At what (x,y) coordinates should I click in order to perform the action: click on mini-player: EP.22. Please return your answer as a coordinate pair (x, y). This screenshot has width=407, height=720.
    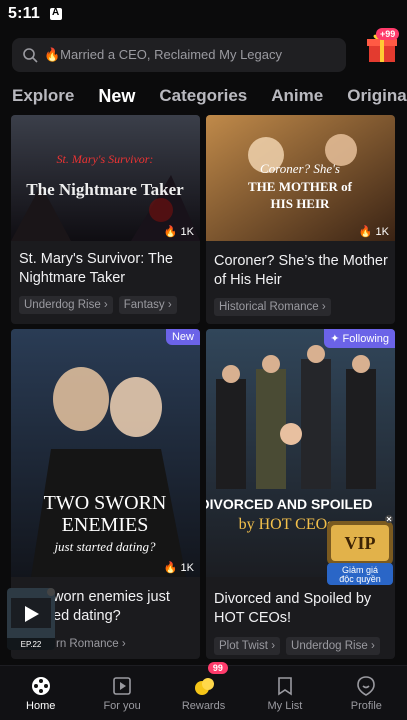
    Looking at the image, I should click on (31, 619).